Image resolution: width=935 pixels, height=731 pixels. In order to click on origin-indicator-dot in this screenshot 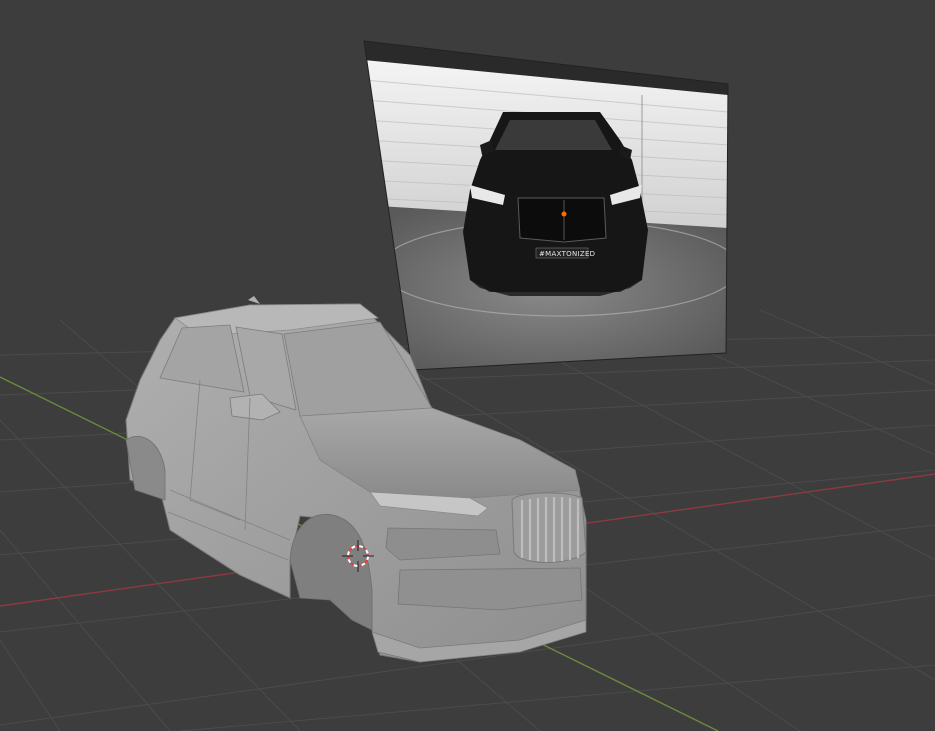, I will do `click(564, 214)`.